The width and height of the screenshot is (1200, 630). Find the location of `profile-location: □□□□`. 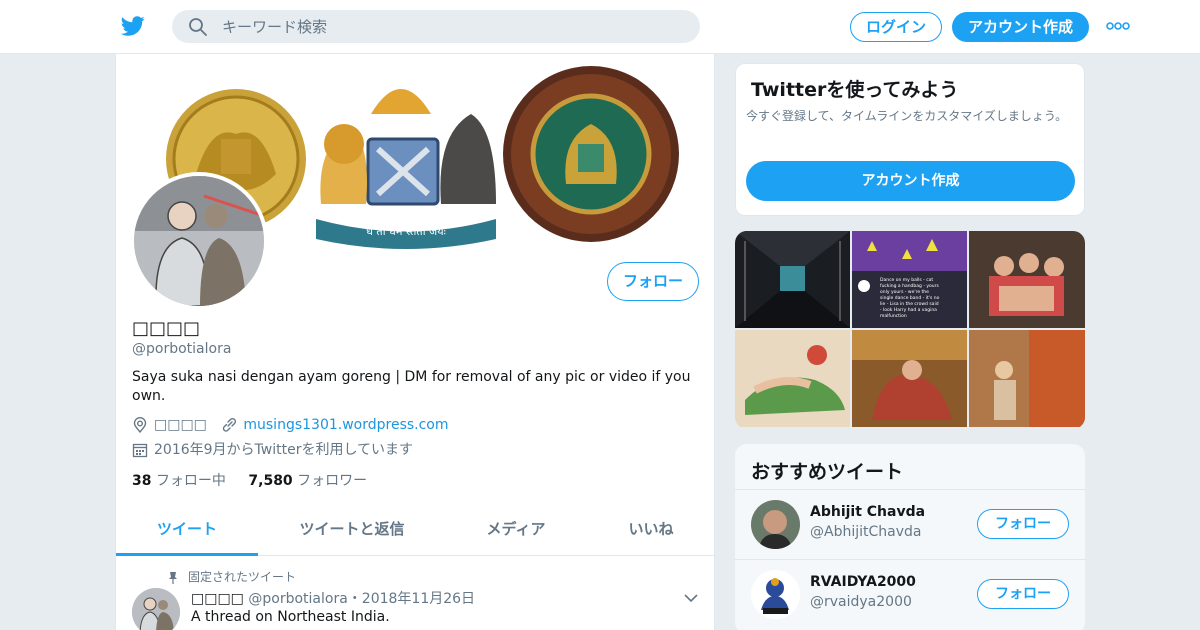

profile-location: □□□□ is located at coordinates (180, 425).